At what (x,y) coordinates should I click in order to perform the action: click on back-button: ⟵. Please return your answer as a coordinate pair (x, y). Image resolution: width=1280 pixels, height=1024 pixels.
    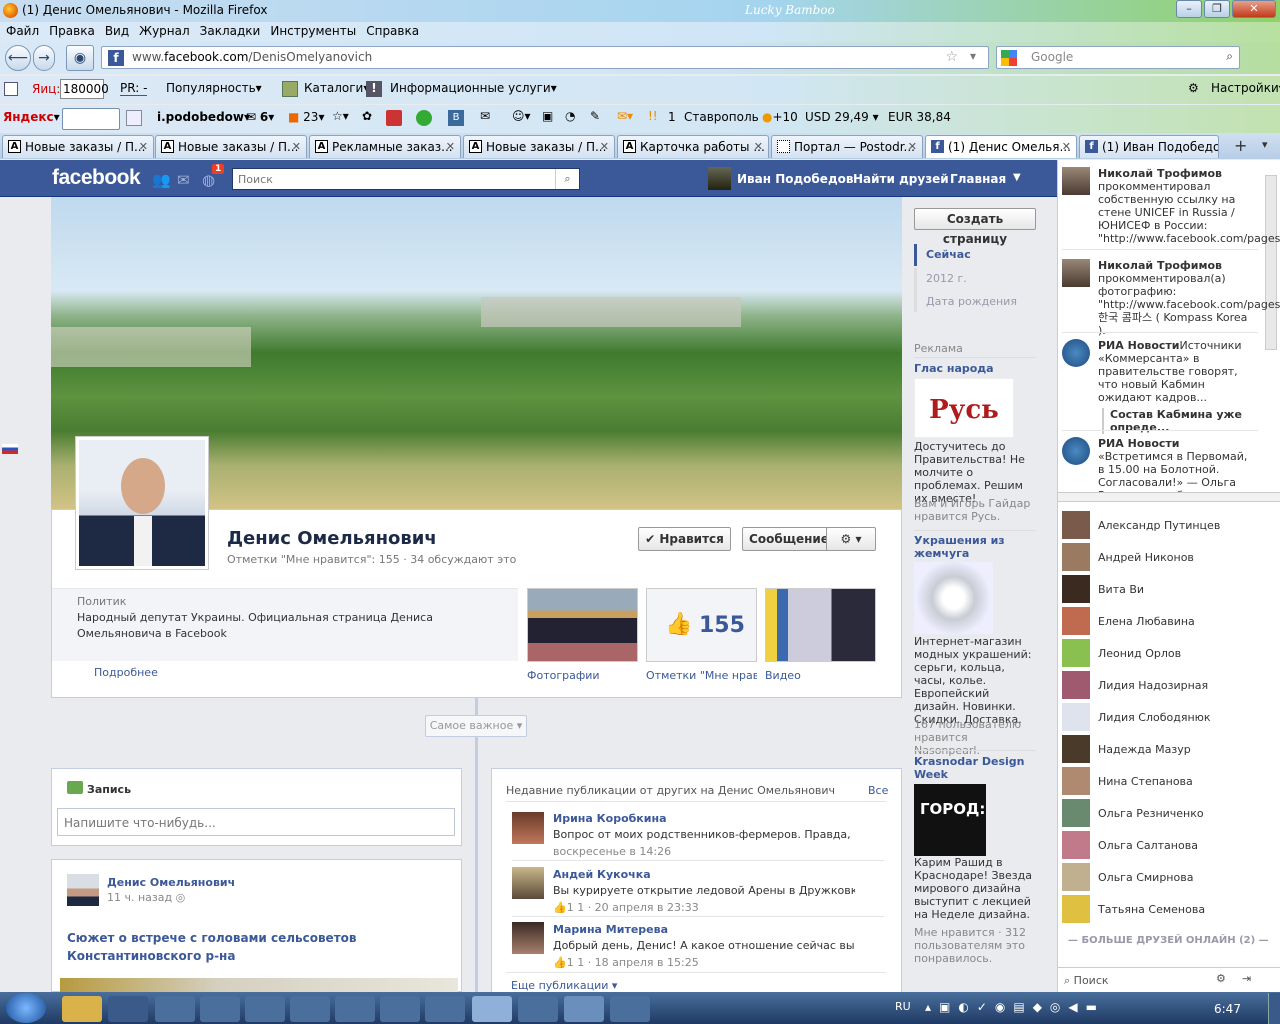
    Looking at the image, I should click on (18, 58).